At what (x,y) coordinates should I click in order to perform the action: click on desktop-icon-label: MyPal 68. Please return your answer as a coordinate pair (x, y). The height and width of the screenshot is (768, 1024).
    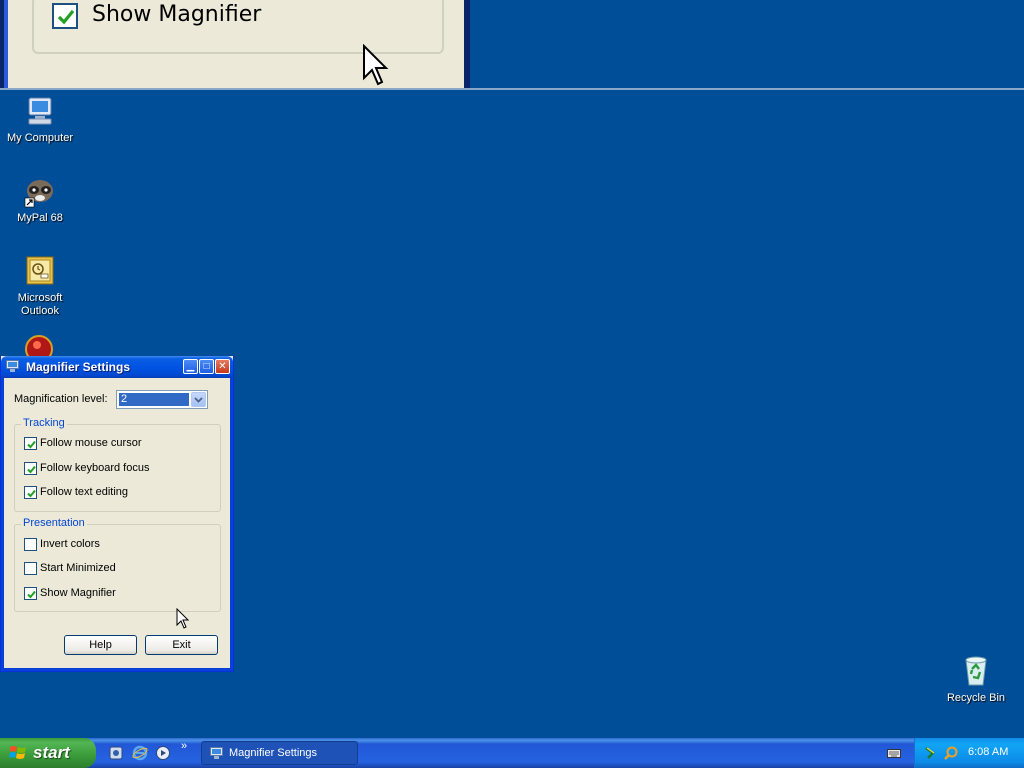
    Looking at the image, I should click on (40, 218).